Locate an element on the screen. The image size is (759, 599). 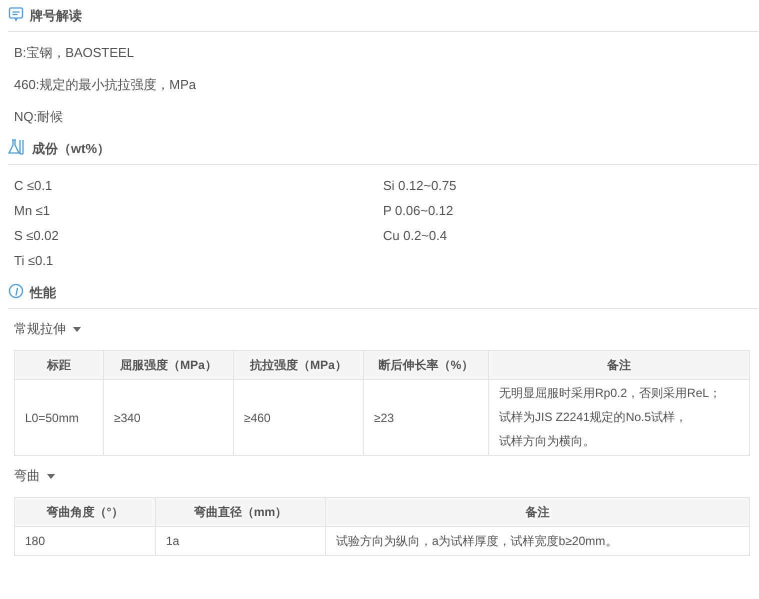
table-cell: ≥23 is located at coordinates (426, 418).